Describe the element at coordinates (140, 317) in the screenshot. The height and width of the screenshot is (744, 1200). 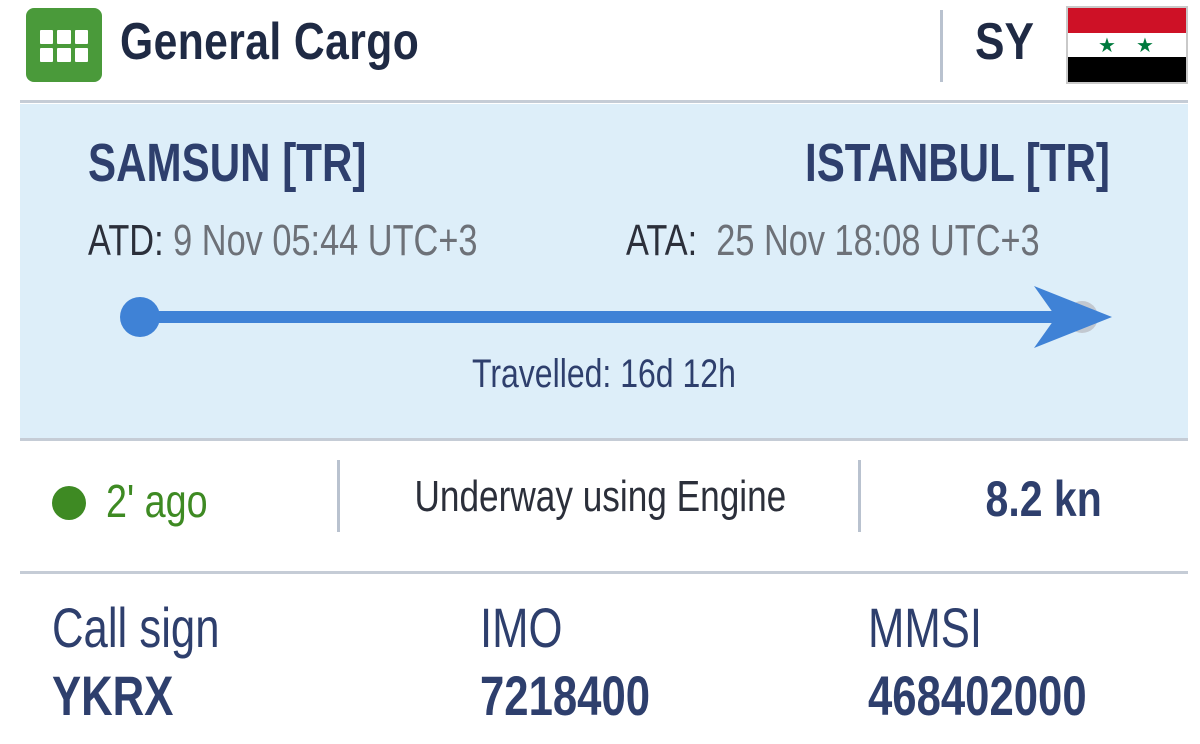
I see `origin-dot` at that location.